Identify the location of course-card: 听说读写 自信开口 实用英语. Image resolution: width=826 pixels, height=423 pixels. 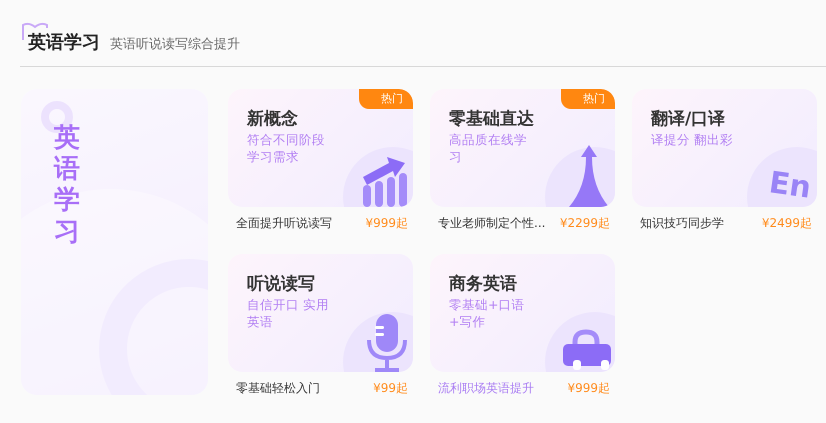
(320, 313).